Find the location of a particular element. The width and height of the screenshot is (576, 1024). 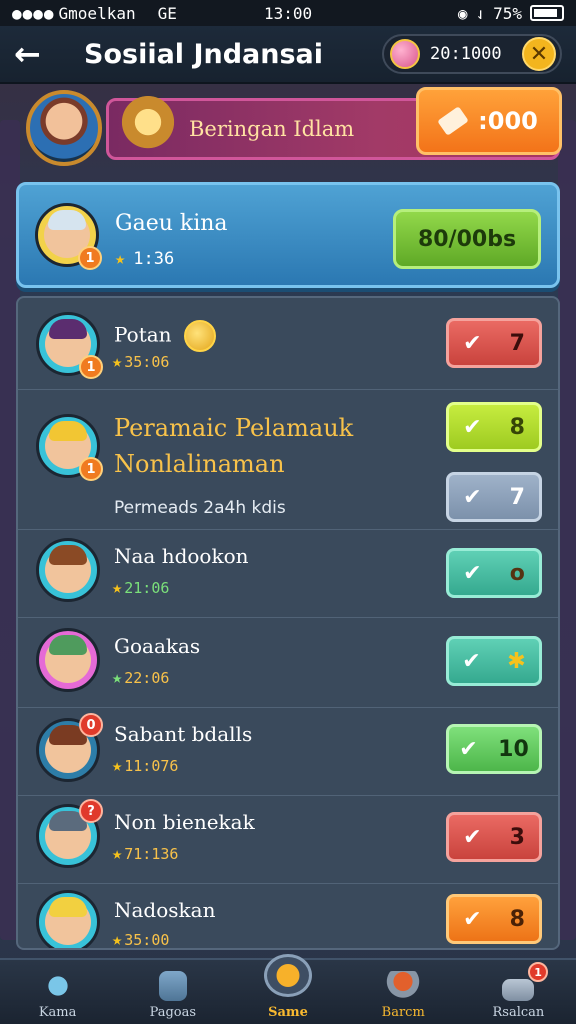

action-button: ✔ 7 is located at coordinates (494, 343).